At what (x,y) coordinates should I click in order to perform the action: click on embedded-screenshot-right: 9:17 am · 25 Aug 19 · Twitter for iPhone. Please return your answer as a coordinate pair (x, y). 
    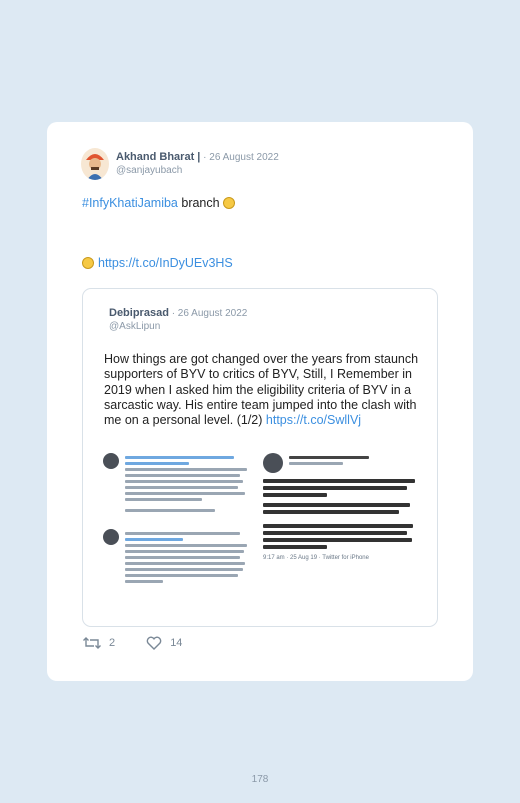
    Looking at the image, I should click on (343, 533).